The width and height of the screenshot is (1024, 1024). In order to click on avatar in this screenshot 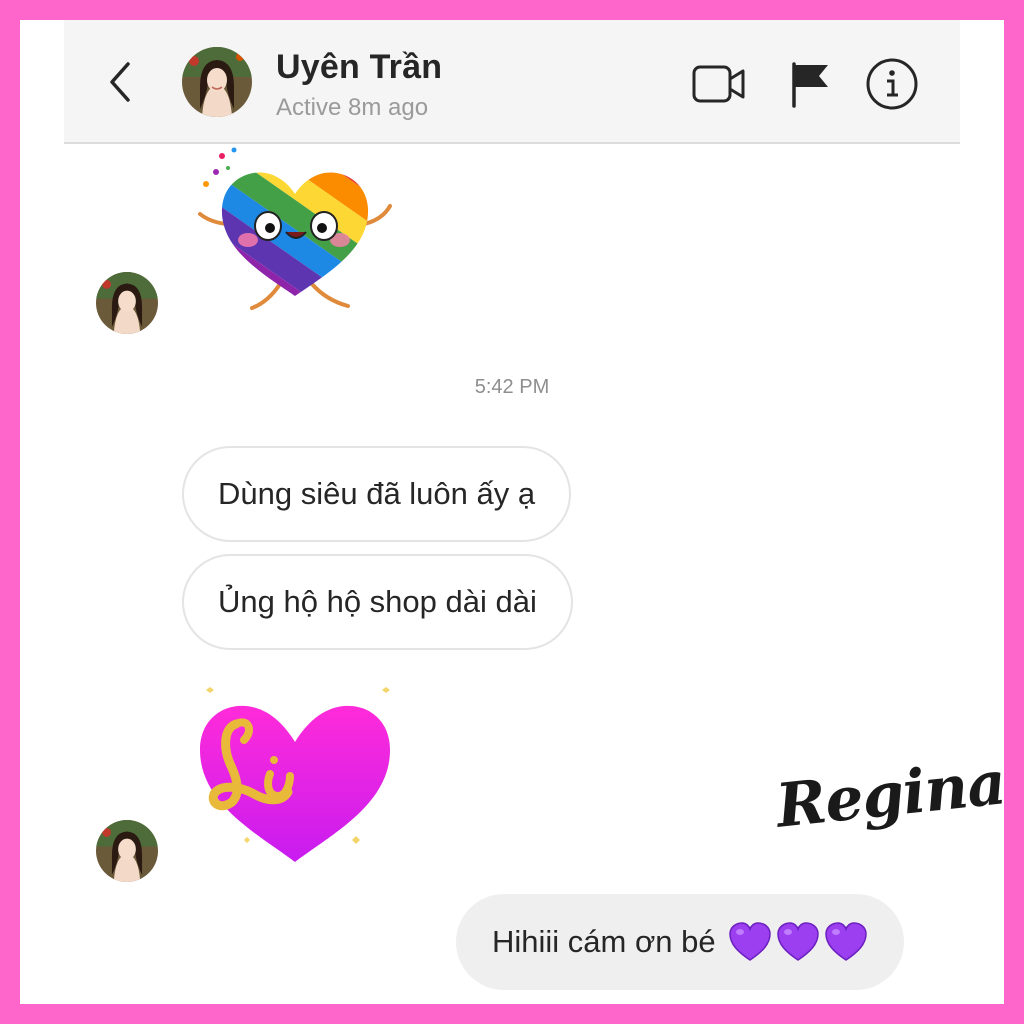, I will do `click(217, 82)`.